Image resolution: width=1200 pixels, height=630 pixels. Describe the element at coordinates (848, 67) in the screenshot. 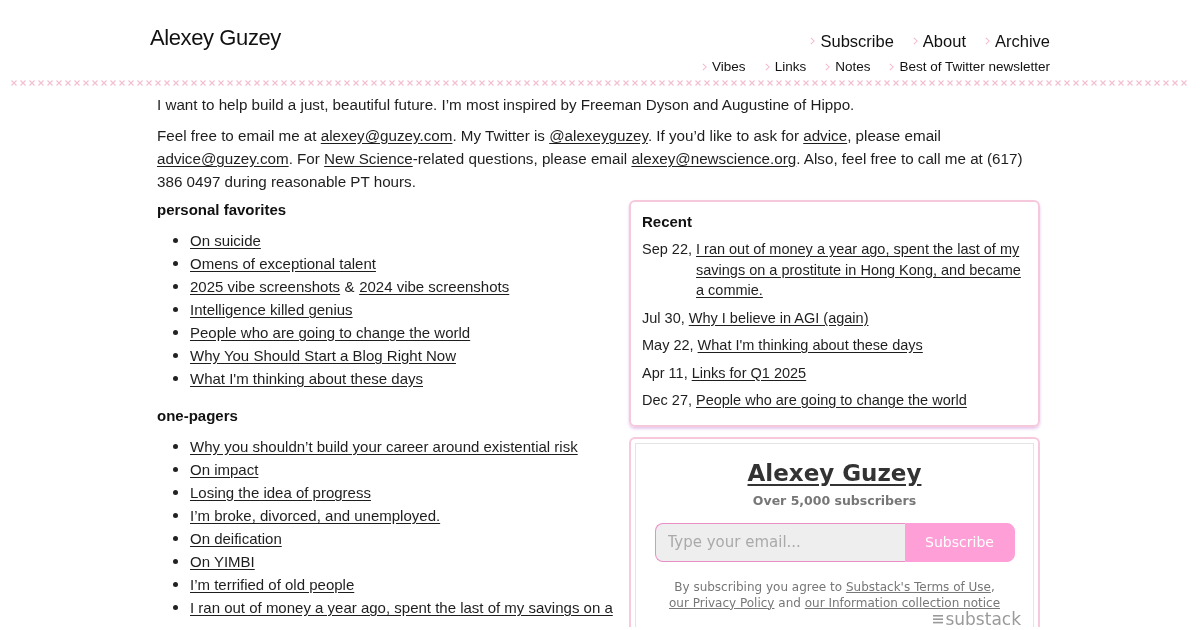

I see `nav-link: Notes` at that location.